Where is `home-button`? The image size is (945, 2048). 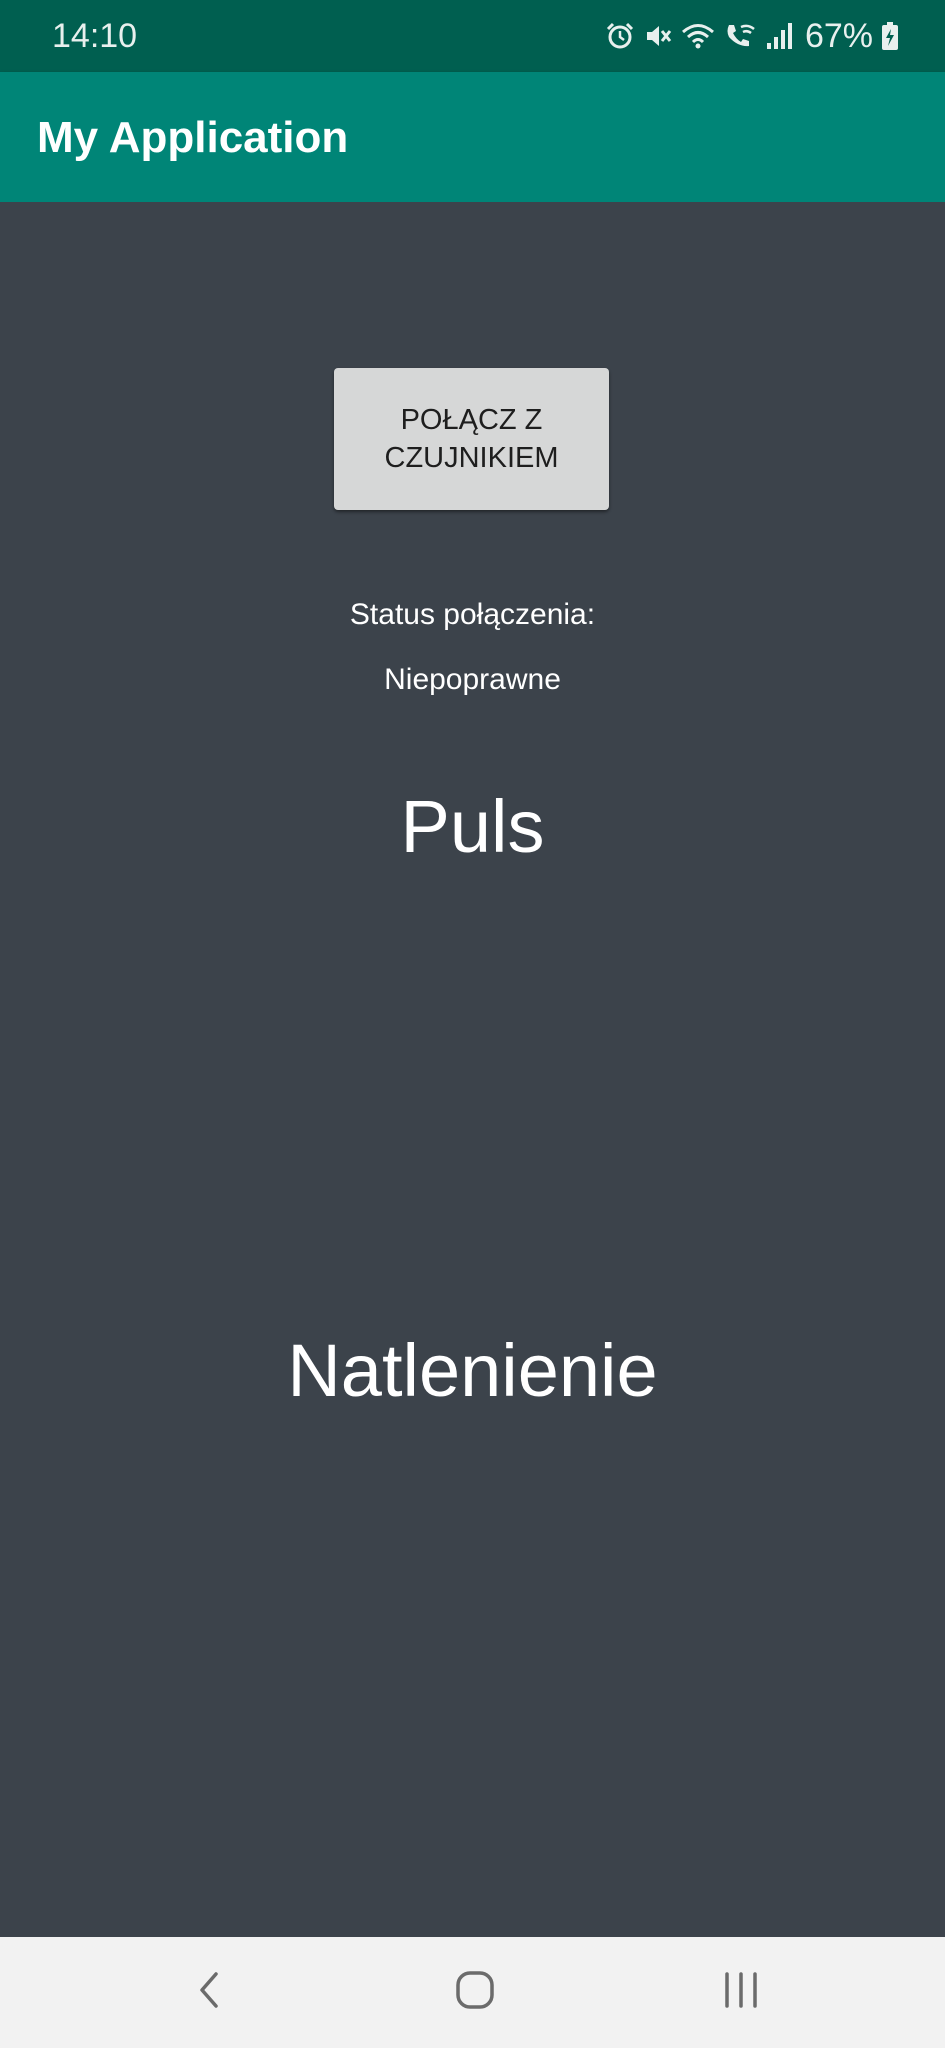 home-button is located at coordinates (475, 1992).